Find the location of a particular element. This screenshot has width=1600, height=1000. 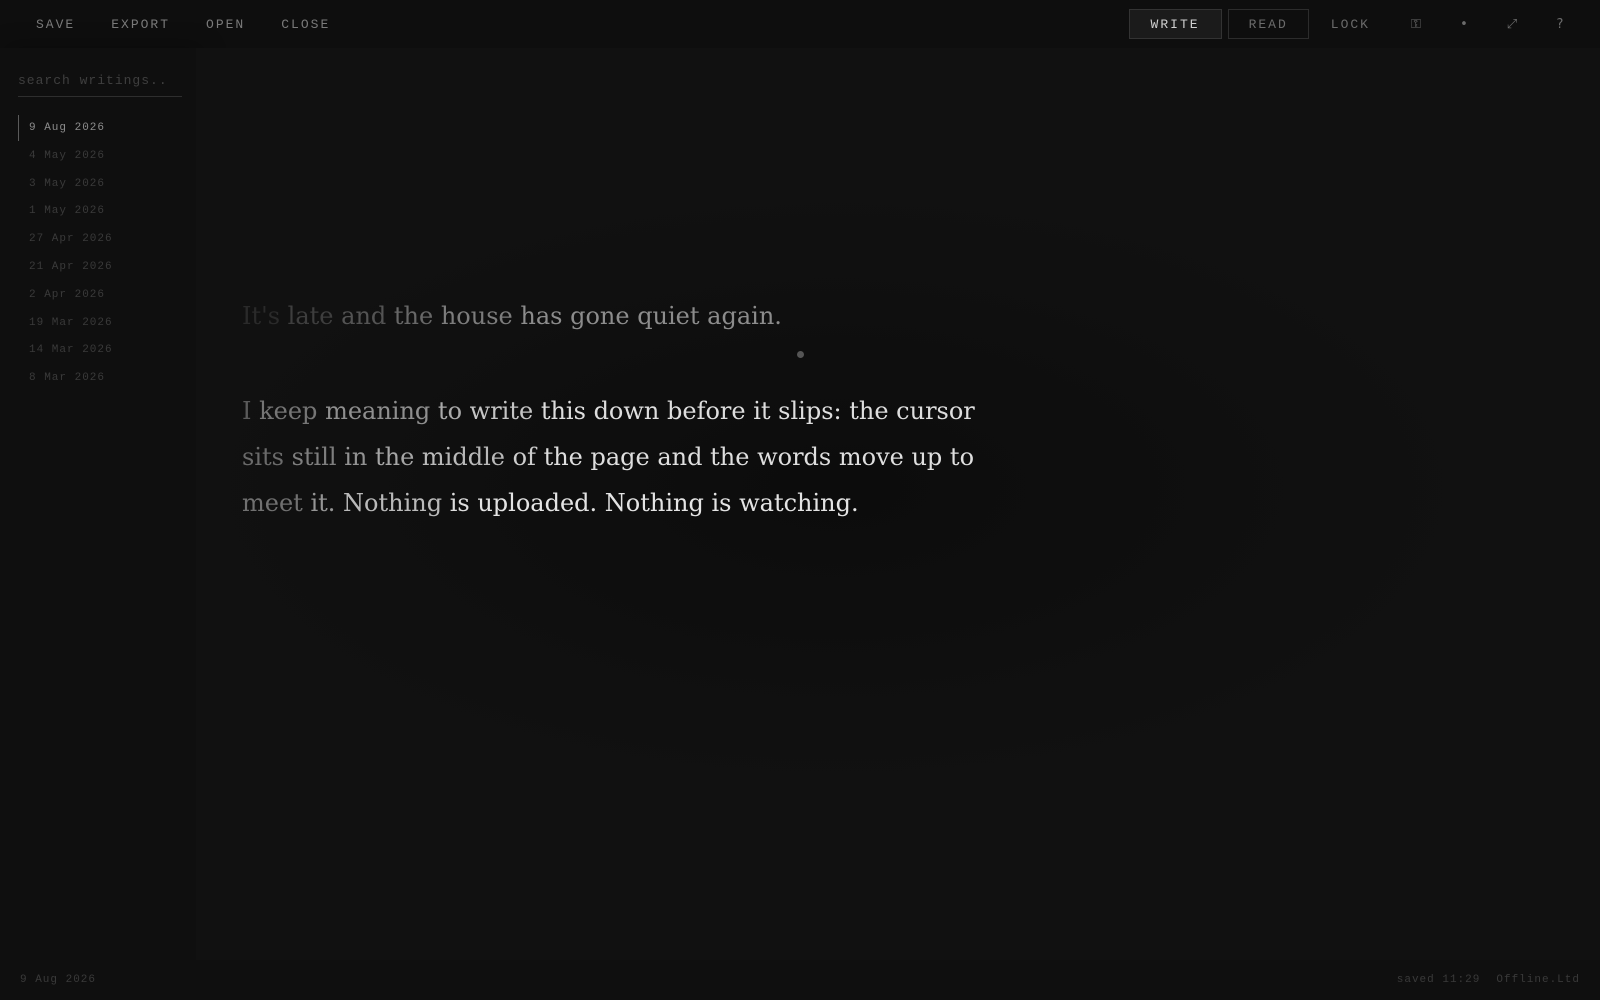

list-item: 21 Apr 2026 is located at coordinates (103, 267).